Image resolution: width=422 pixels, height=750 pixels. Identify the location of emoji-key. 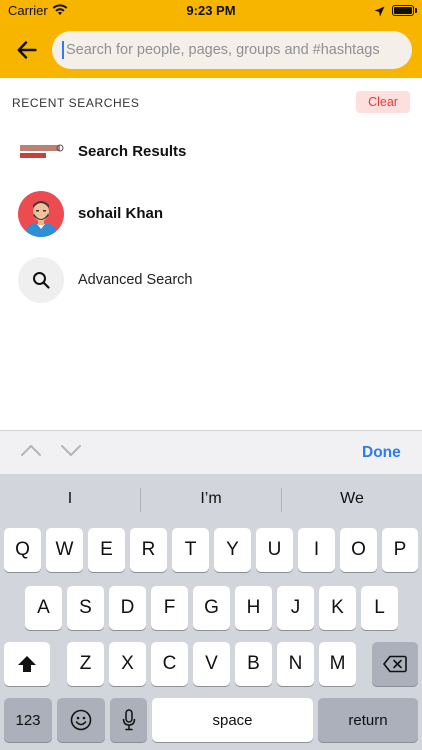
(81, 720).